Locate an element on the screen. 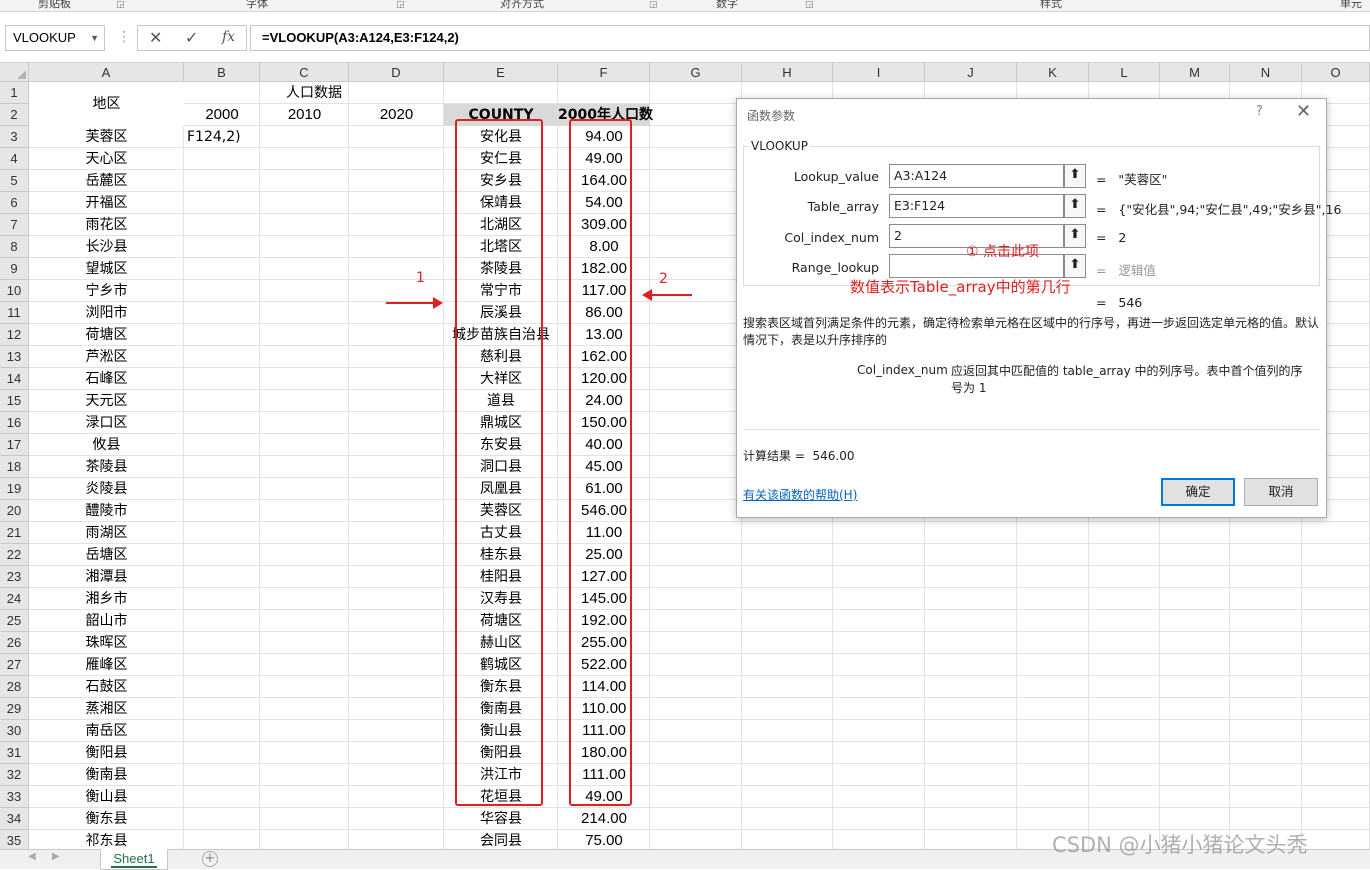 The width and height of the screenshot is (1370, 870). district-cell: 天心区 is located at coordinates (106, 159).